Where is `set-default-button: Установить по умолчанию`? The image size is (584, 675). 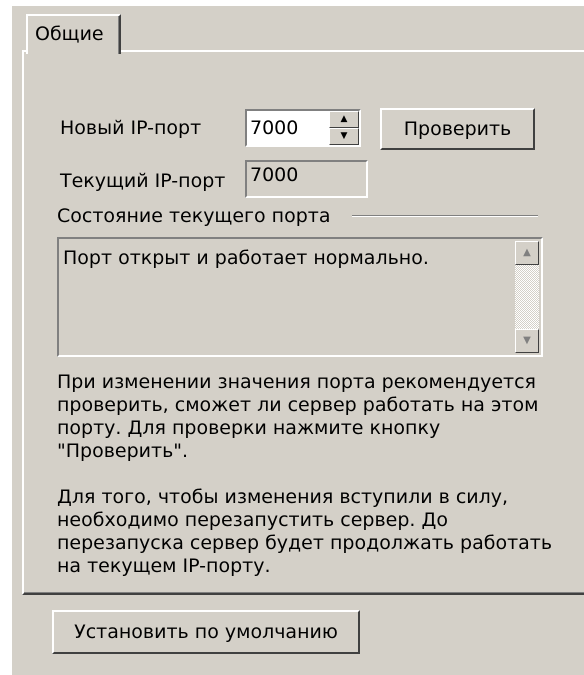 set-default-button: Установить по умолчанию is located at coordinates (206, 632).